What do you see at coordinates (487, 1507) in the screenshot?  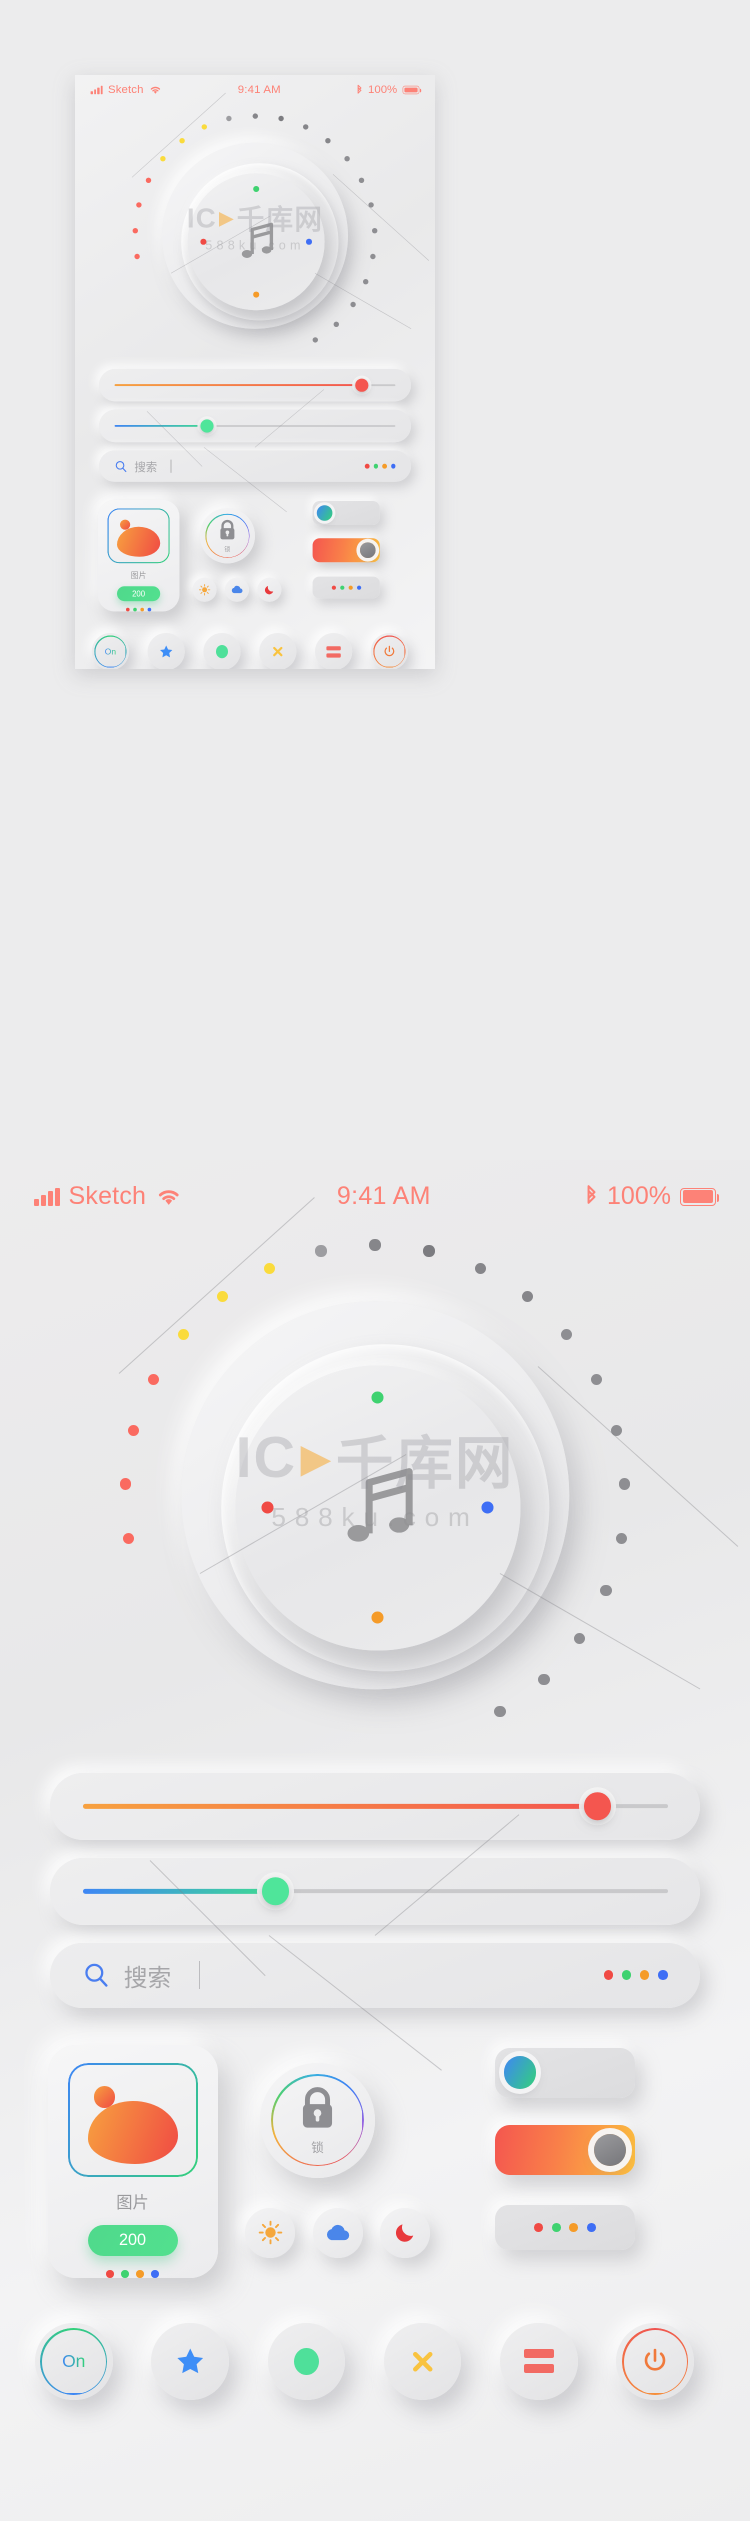 I see `knob-dot-right` at bounding box center [487, 1507].